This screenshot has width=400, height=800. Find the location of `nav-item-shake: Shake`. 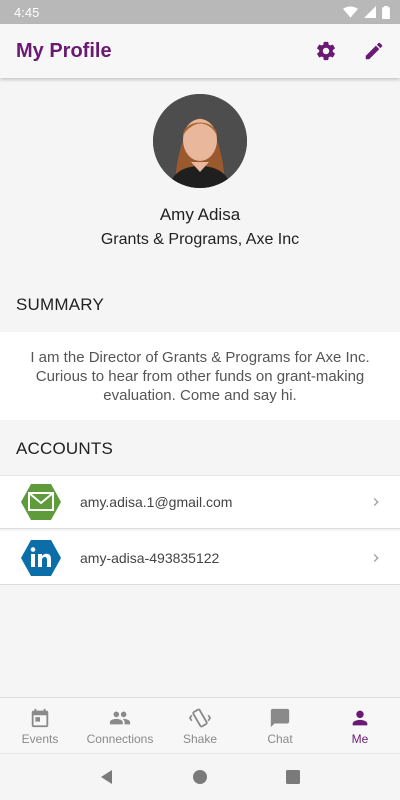

nav-item-shake: Shake is located at coordinates (200, 726).